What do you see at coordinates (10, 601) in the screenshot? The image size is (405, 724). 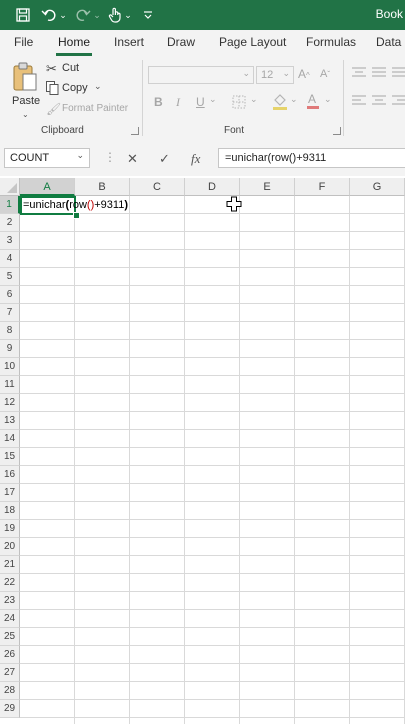 I see `row-header-23: 23` at bounding box center [10, 601].